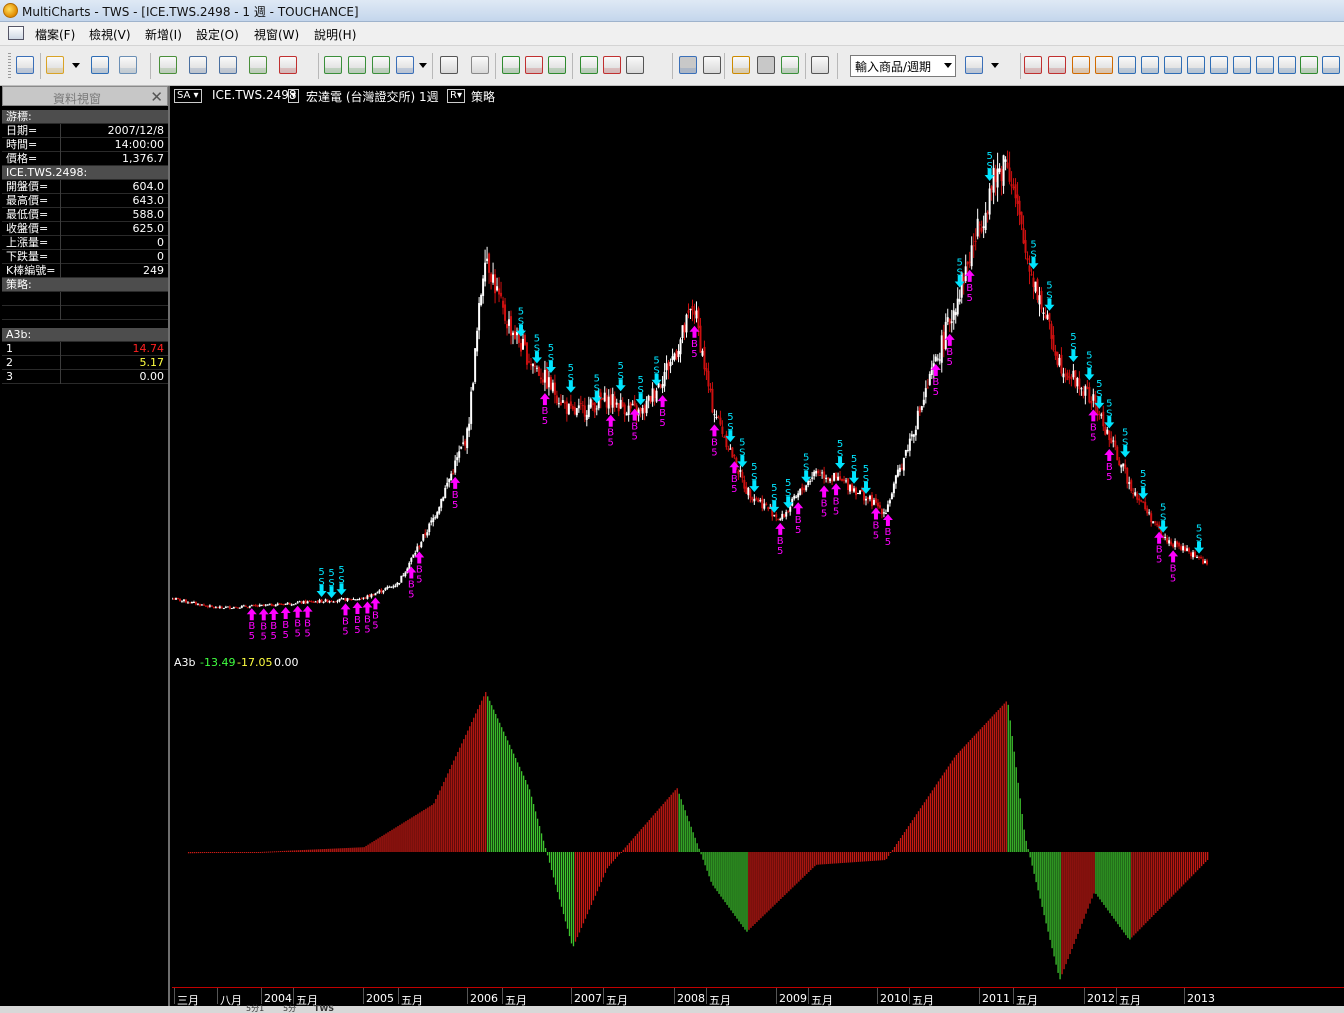 The height and width of the screenshot is (1013, 1344). I want to click on right-icon, so click(1196, 65).